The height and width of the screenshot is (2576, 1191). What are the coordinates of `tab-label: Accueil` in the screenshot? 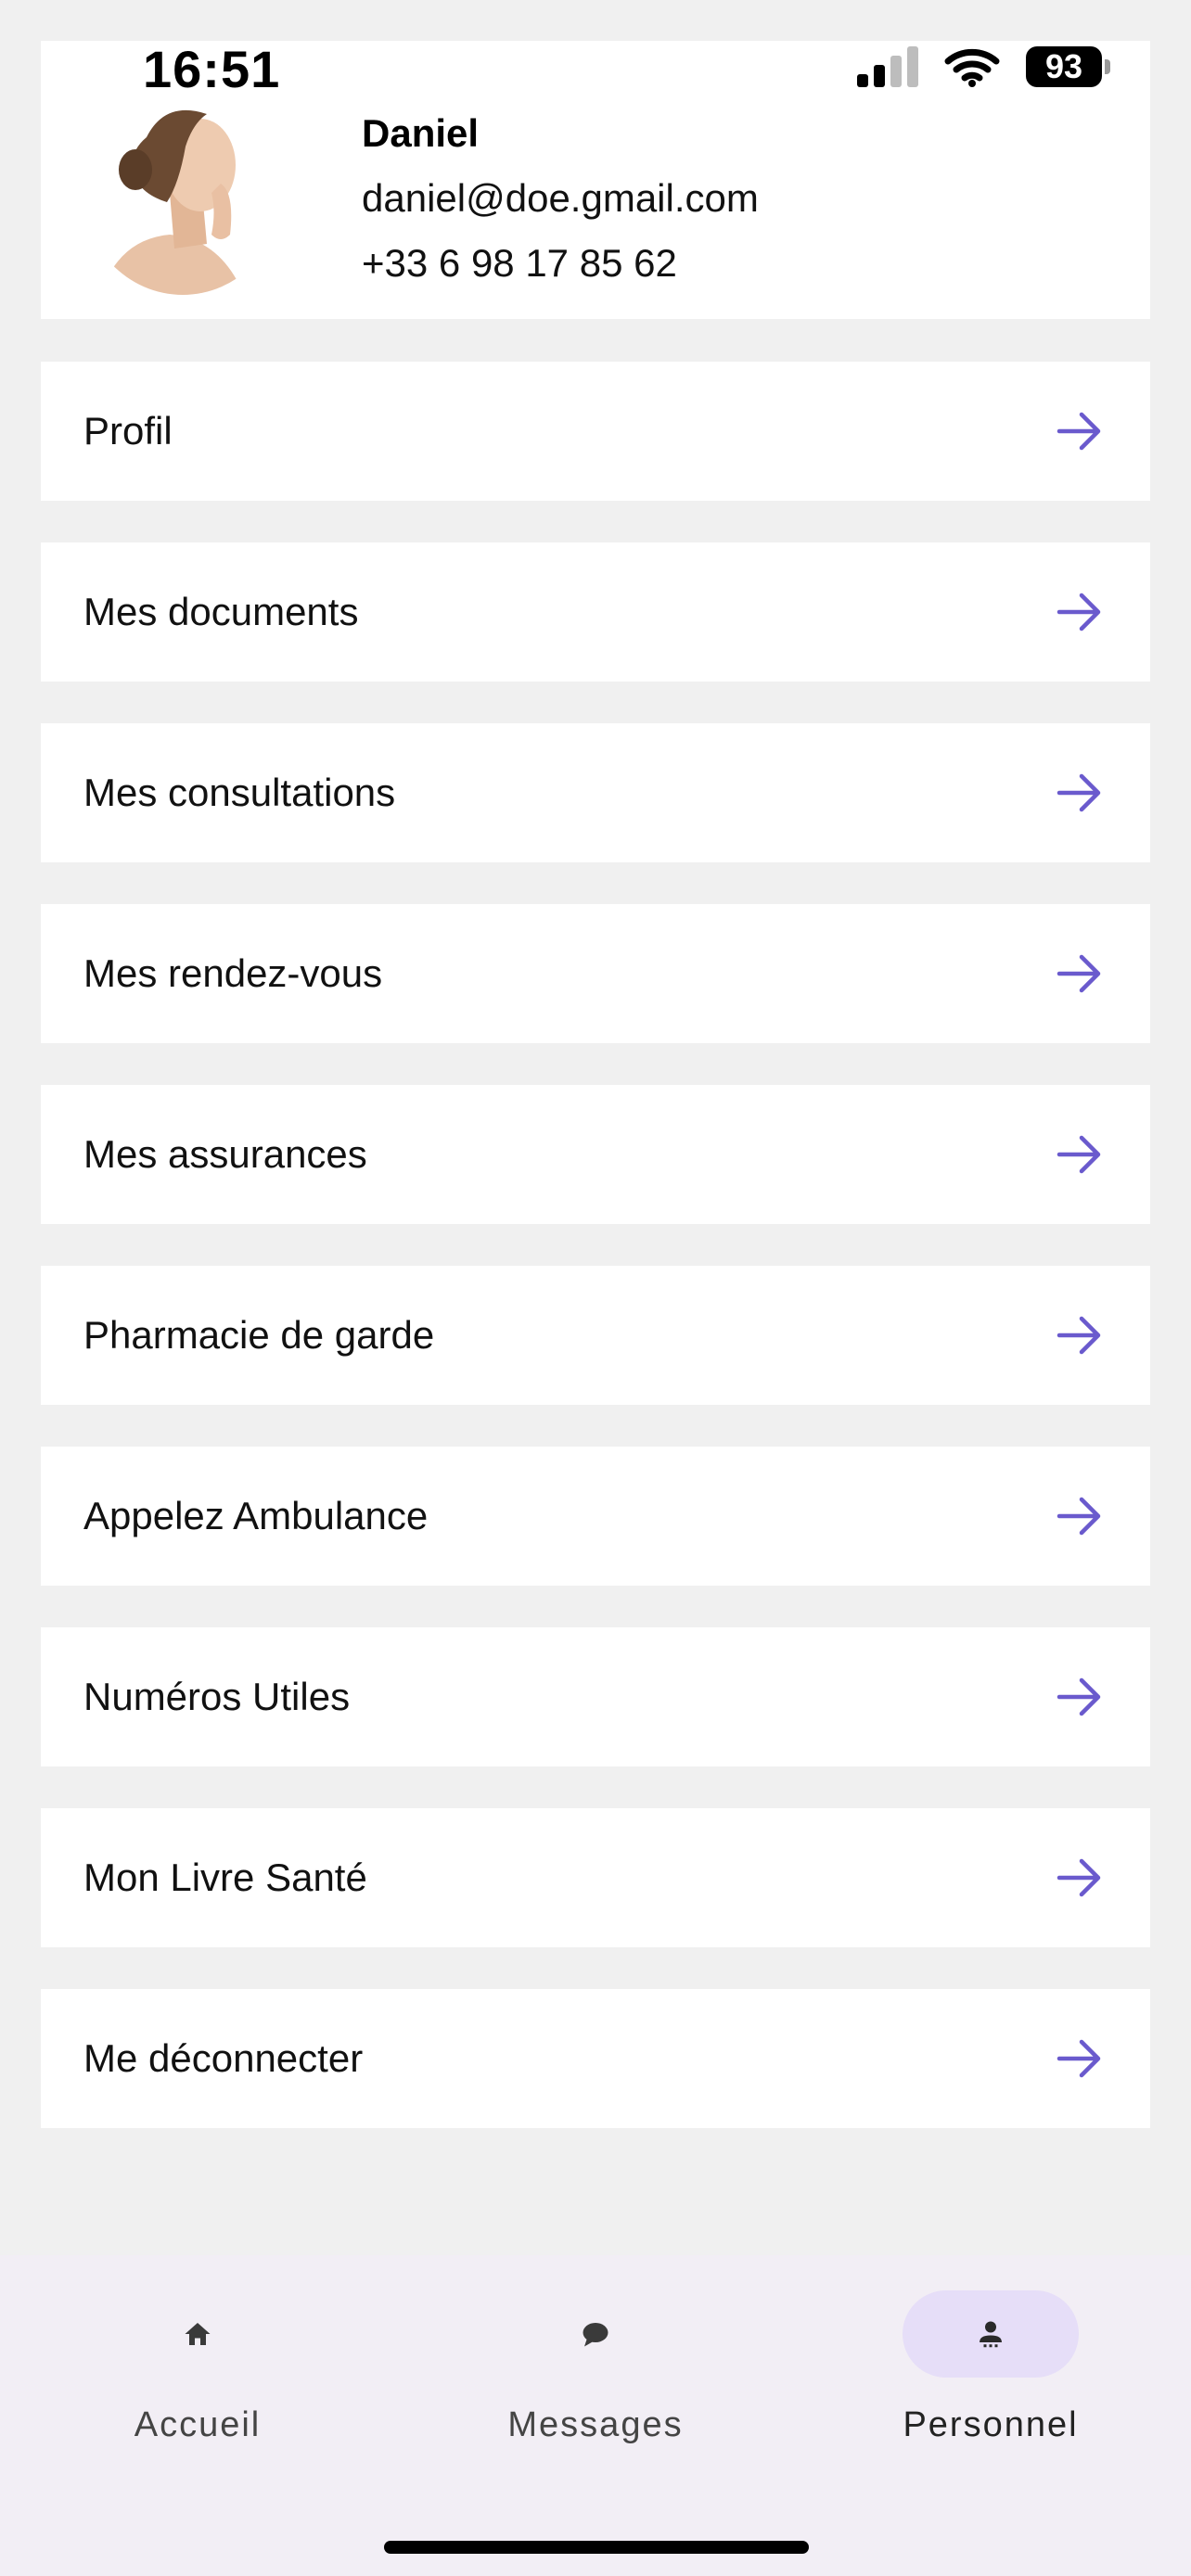 It's located at (198, 2424).